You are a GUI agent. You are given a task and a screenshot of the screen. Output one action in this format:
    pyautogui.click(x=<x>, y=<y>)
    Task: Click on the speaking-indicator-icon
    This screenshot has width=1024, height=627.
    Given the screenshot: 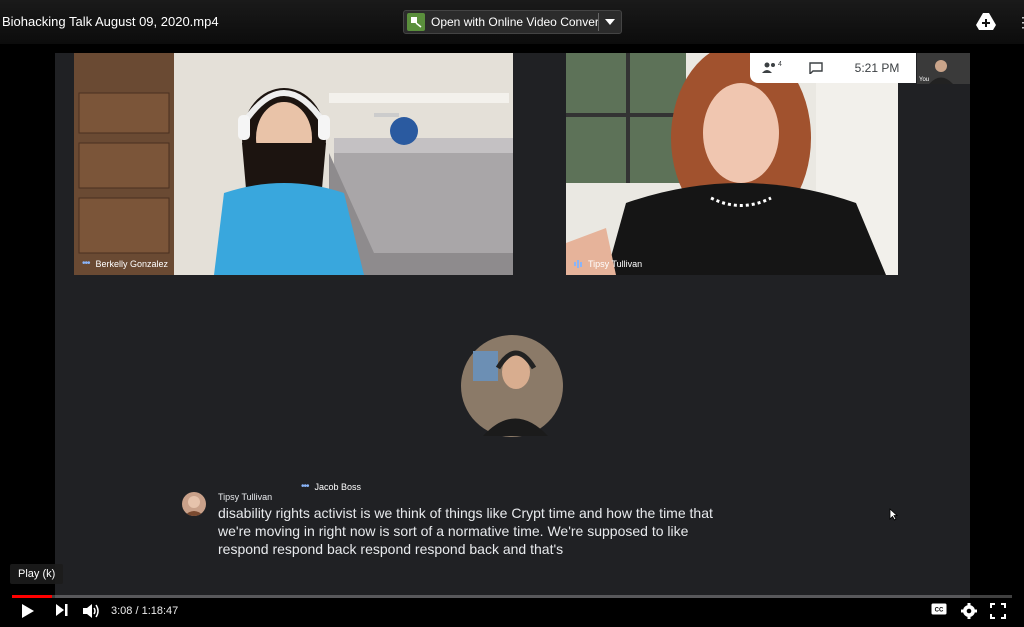 What is the action you would take?
    pyautogui.click(x=578, y=264)
    